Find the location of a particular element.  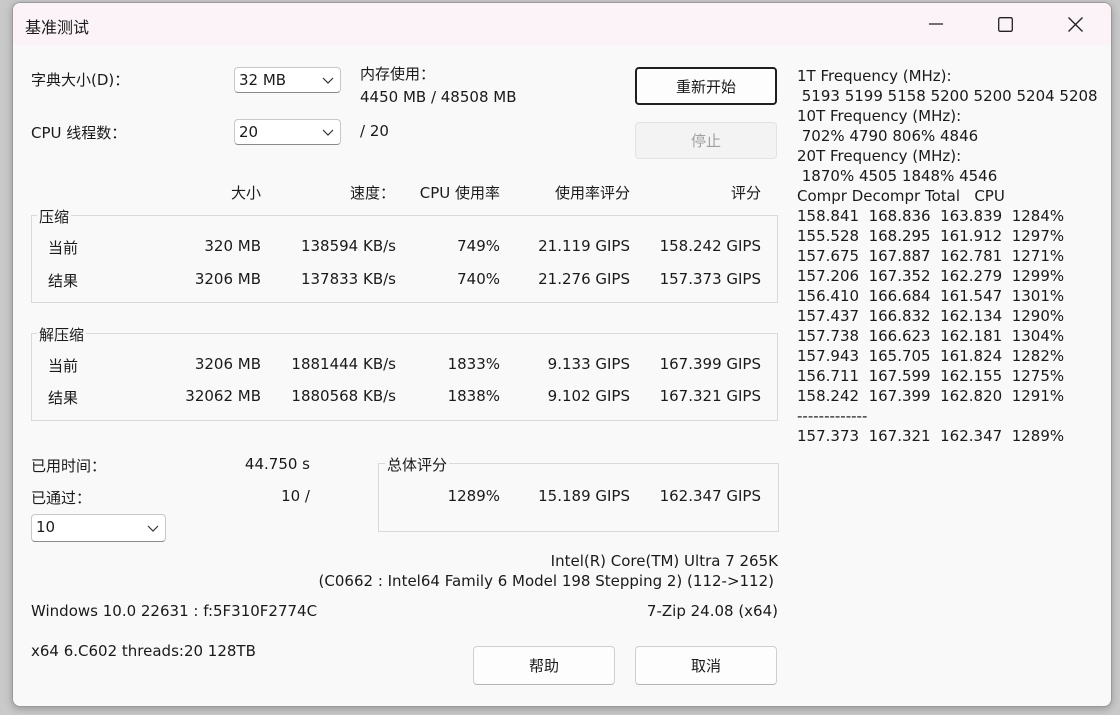

compress-current-size: 320 MB is located at coordinates (232, 246).